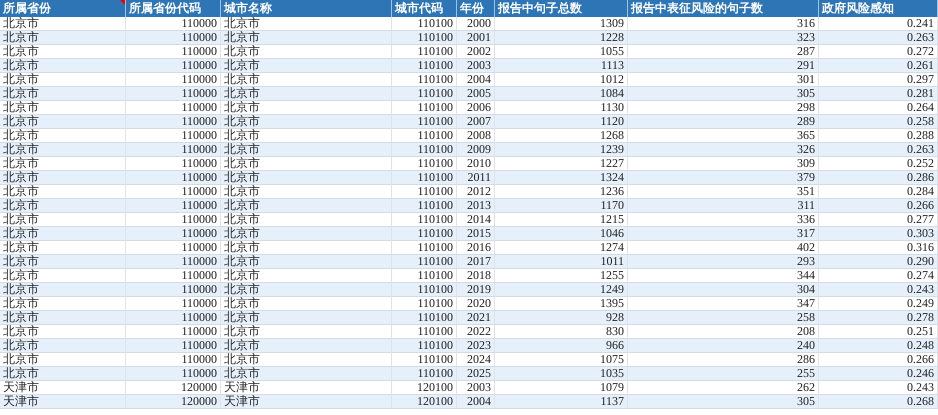 The height and width of the screenshot is (415, 938). What do you see at coordinates (561, 206) in the screenshot?
I see `table-cell: 1170` at bounding box center [561, 206].